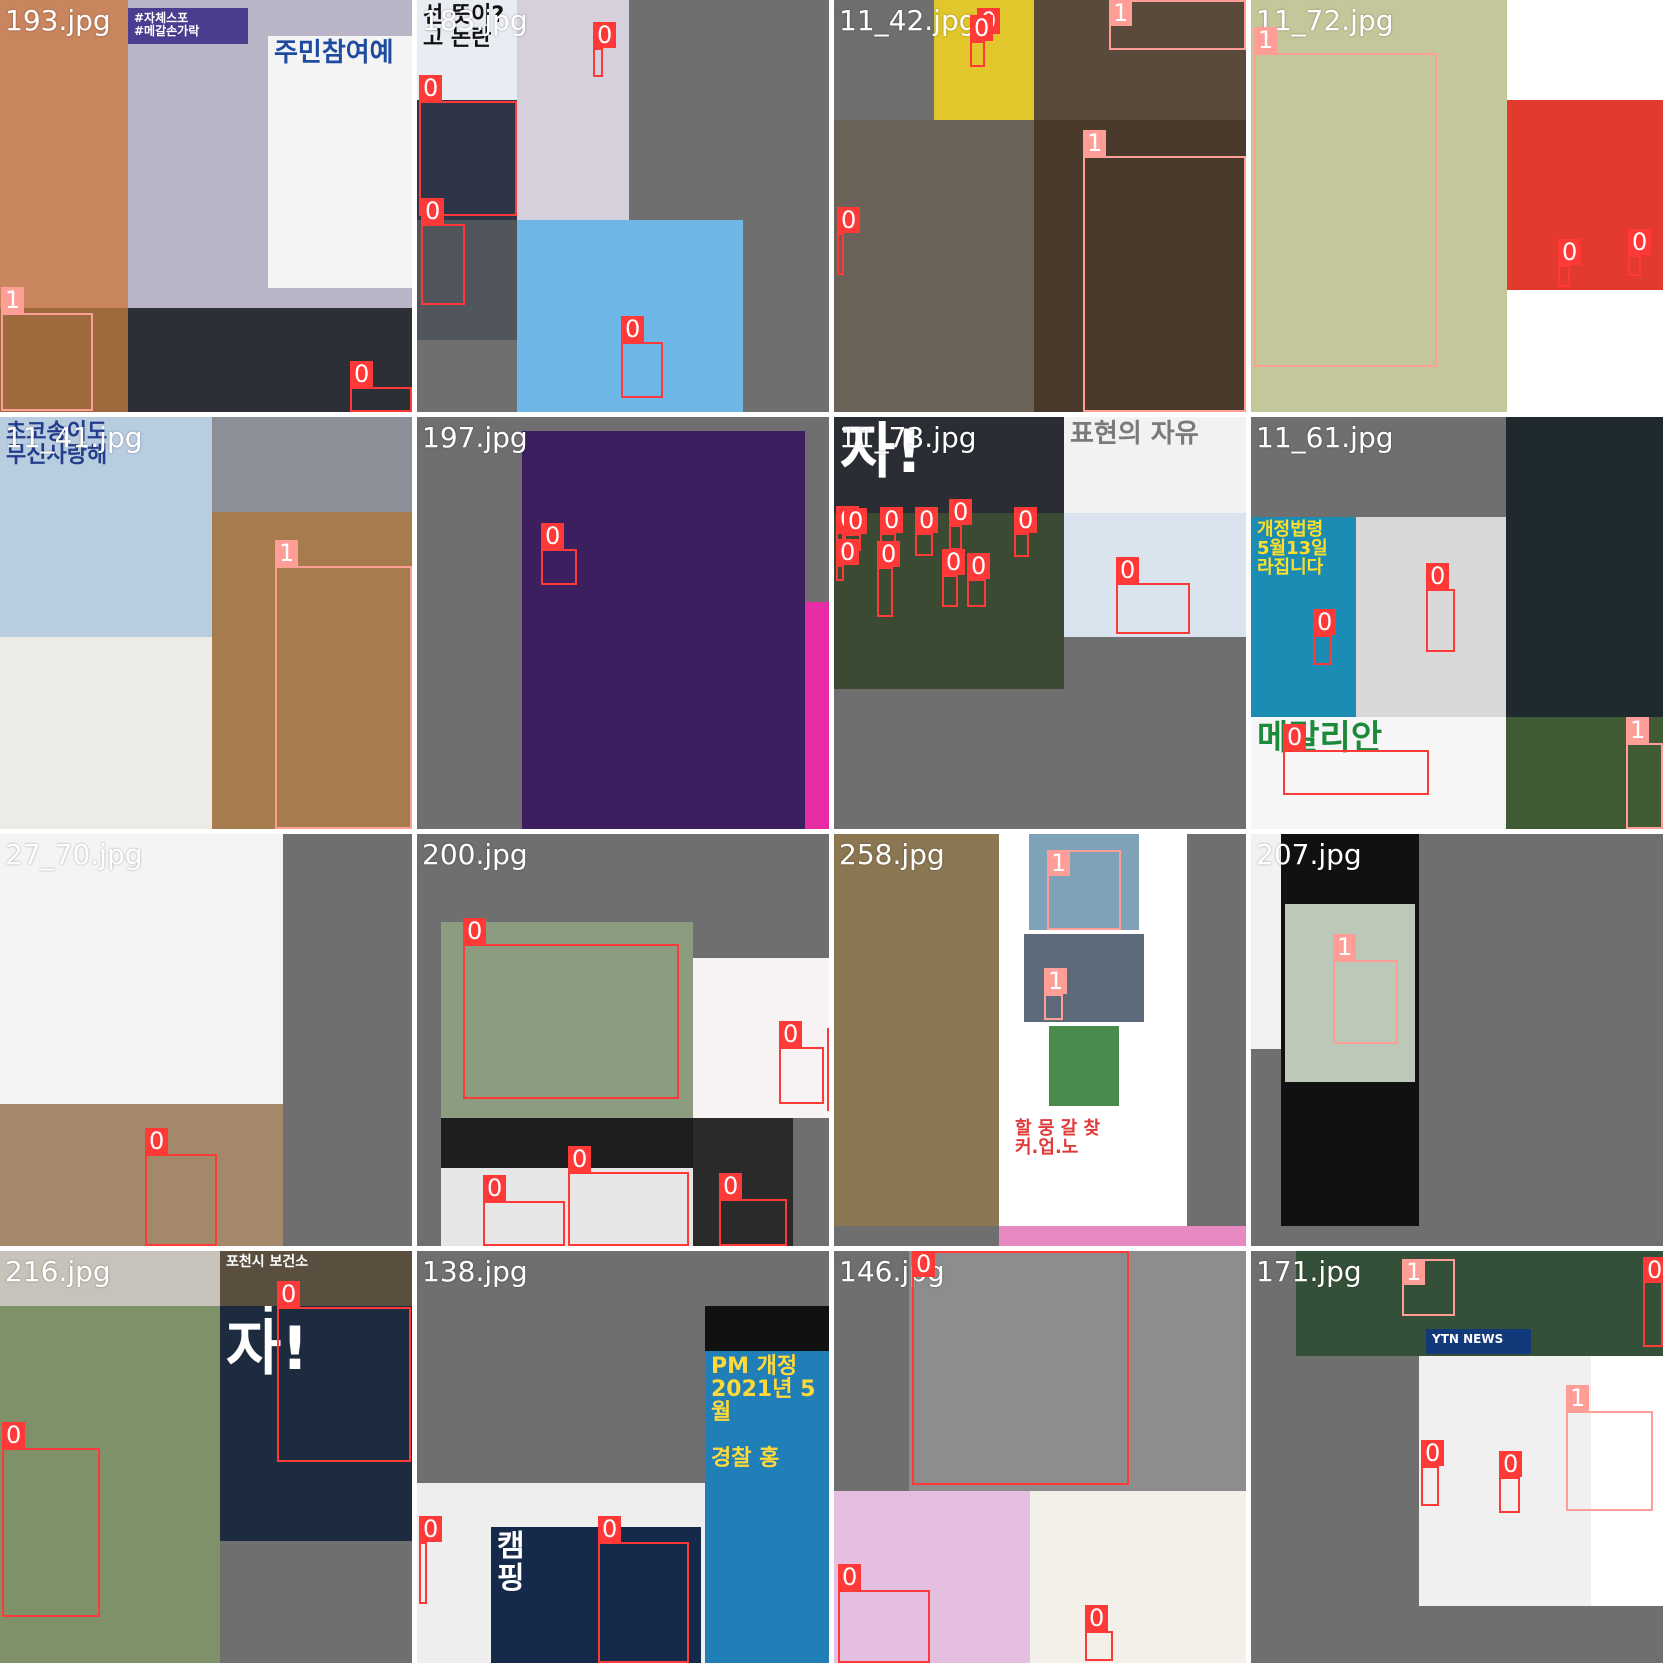 The width and height of the screenshot is (1664, 1664). Describe the element at coordinates (1468, 1339) in the screenshot. I see `photo-text: YTN NEWS` at that location.